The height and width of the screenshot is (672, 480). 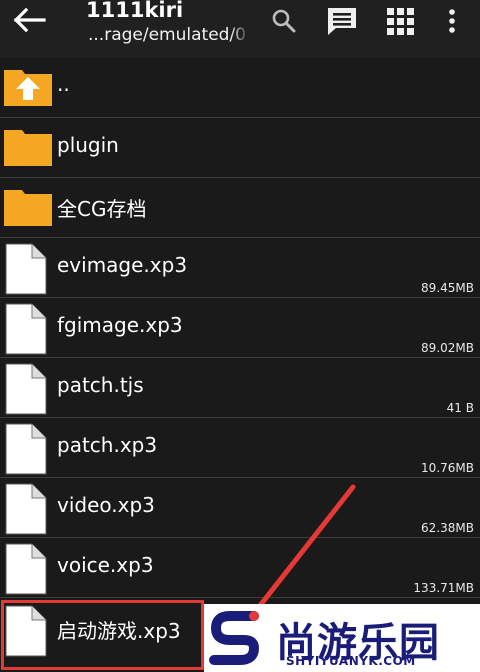 I want to click on file-name: 全CG存档, so click(x=102, y=209).